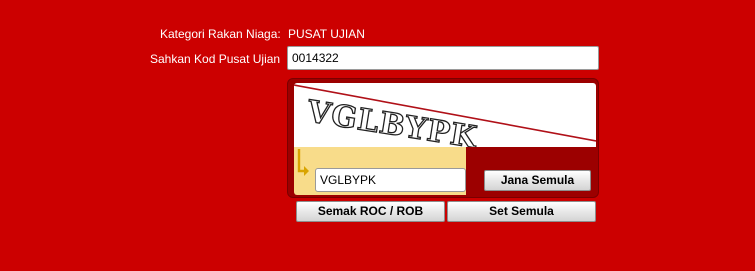 Image resolution: width=755 pixels, height=271 pixels. I want to click on kategori-label: Kategori Rakan Niaga:, so click(220, 34).